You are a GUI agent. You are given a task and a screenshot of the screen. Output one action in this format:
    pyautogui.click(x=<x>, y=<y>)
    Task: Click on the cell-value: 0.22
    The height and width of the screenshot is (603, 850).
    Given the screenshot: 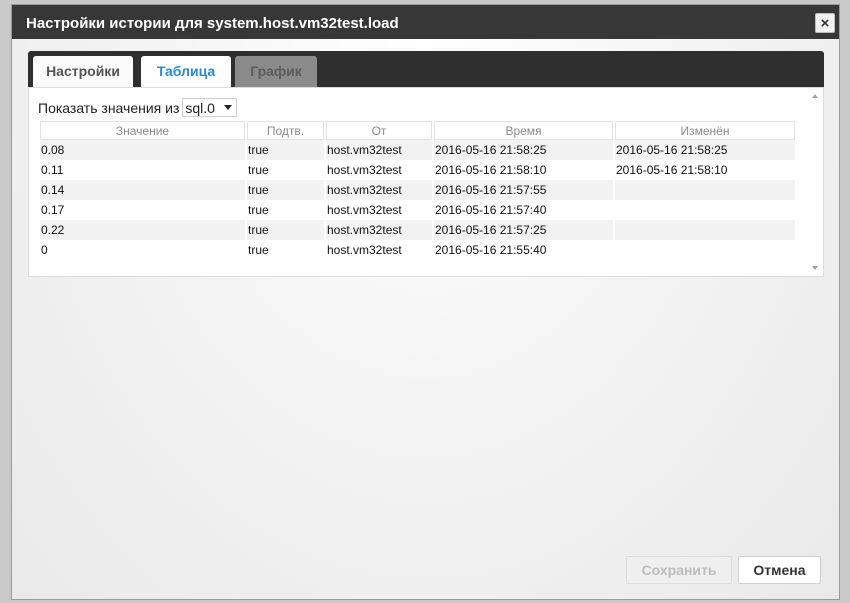 What is the action you would take?
    pyautogui.click(x=142, y=230)
    